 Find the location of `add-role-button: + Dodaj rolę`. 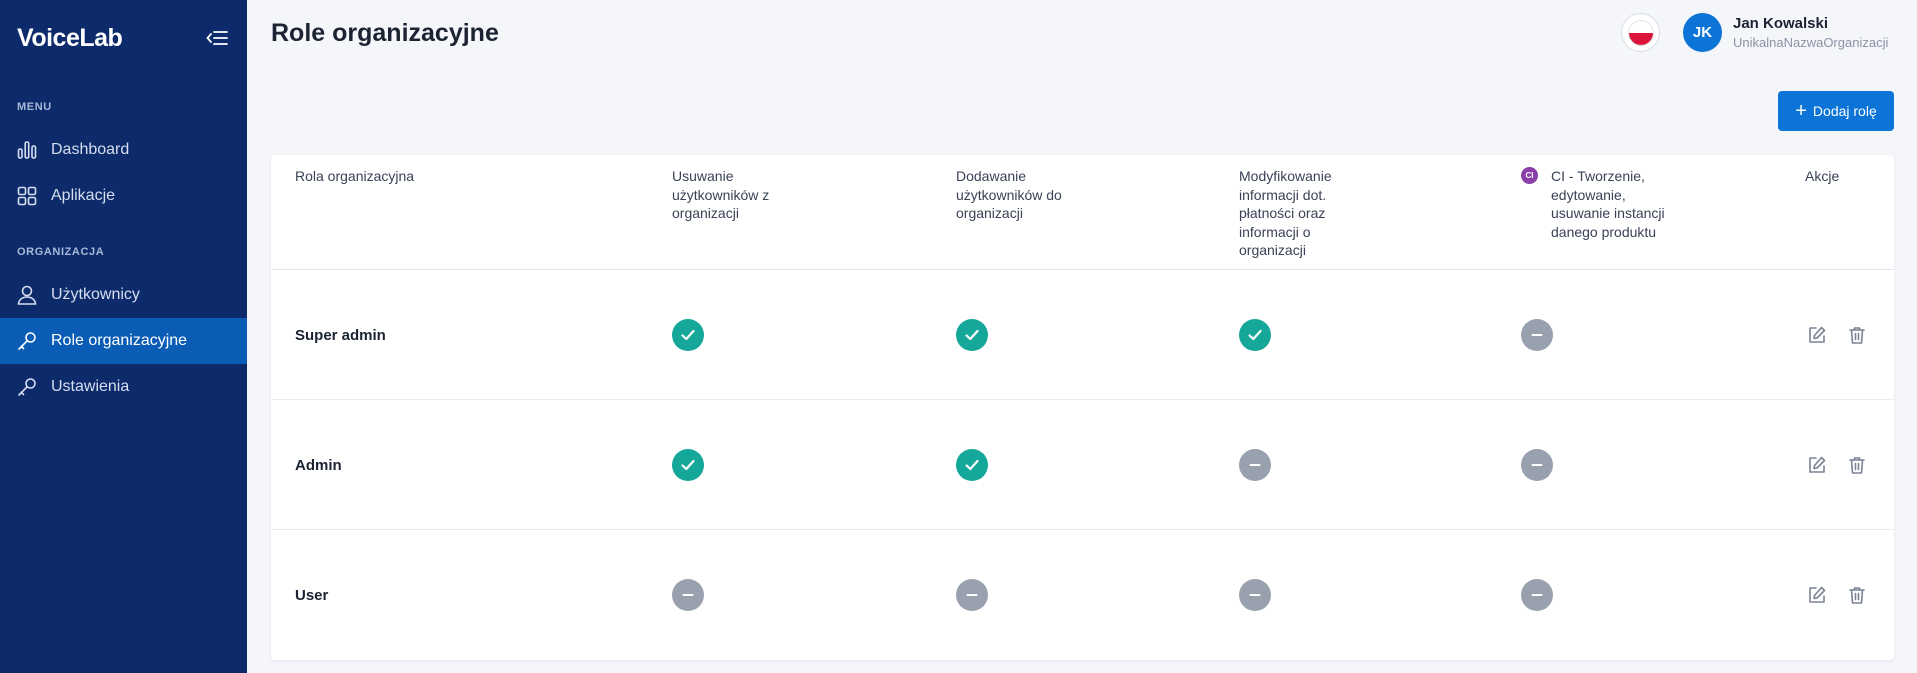

add-role-button: + Dodaj rolę is located at coordinates (1836, 111).